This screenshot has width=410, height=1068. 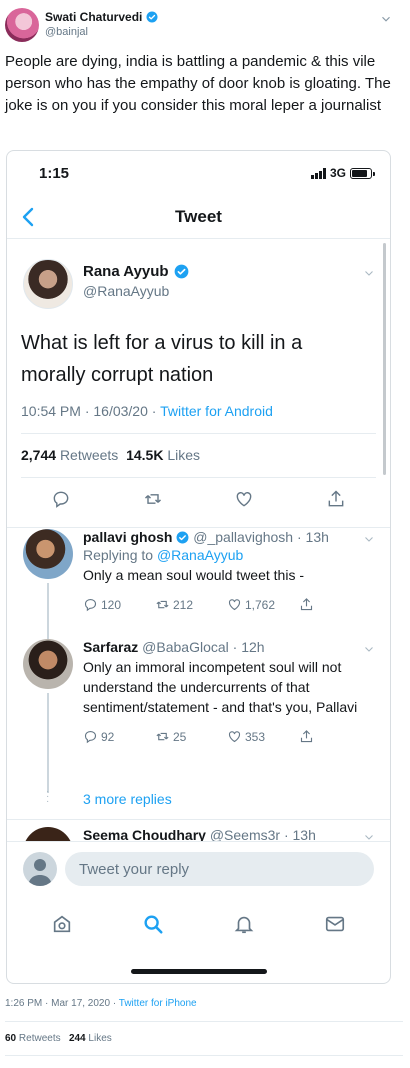 I want to click on status-indicators: 3G, so click(x=342, y=173).